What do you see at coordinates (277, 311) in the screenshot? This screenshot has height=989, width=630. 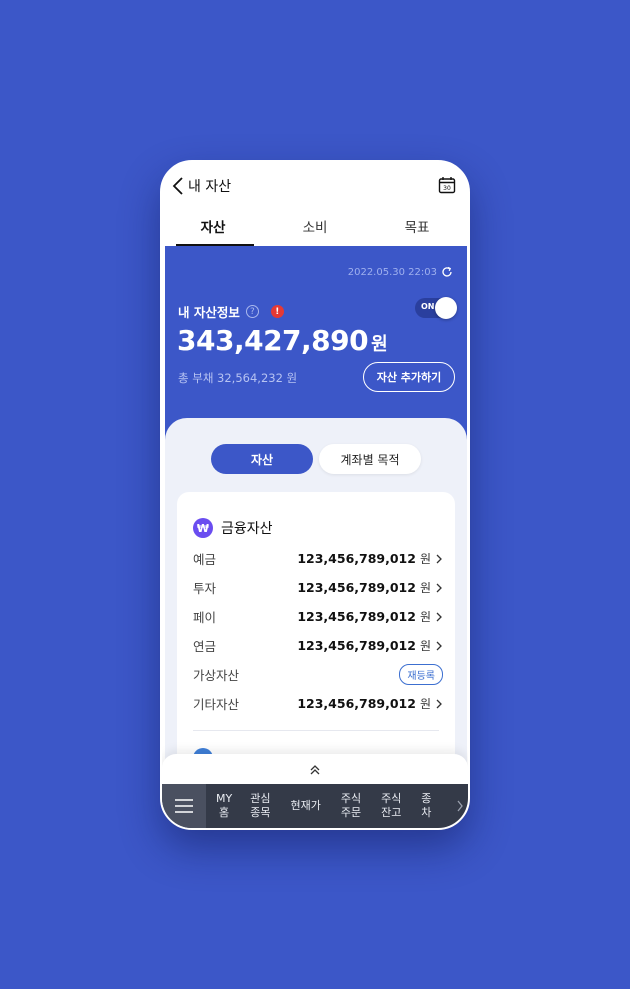 I see `alert-icon: !` at bounding box center [277, 311].